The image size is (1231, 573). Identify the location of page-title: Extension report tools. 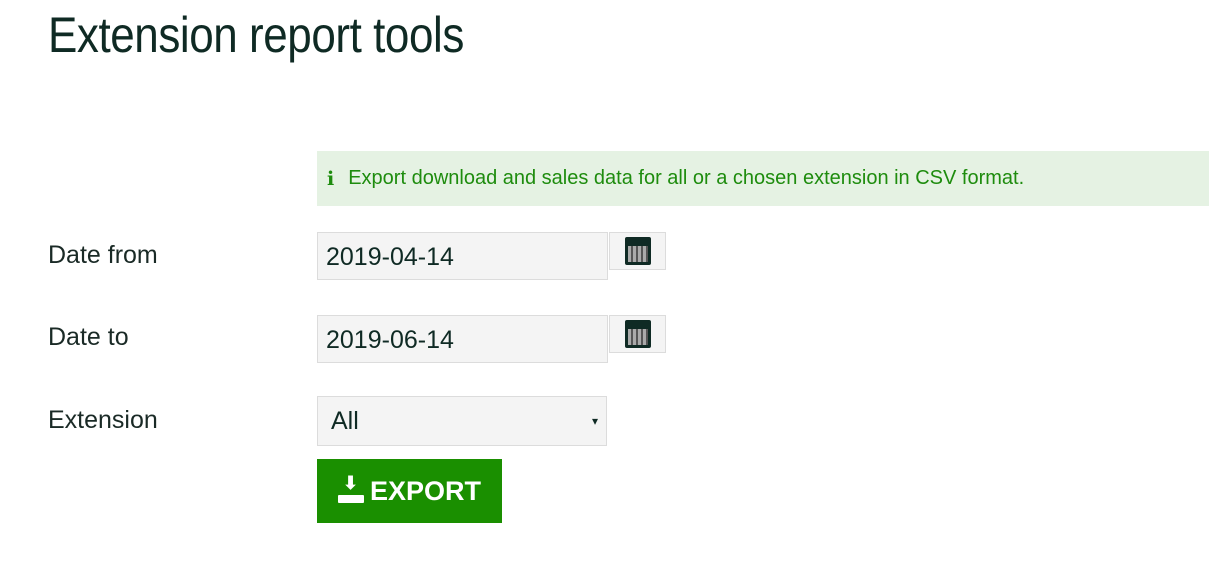
(256, 35).